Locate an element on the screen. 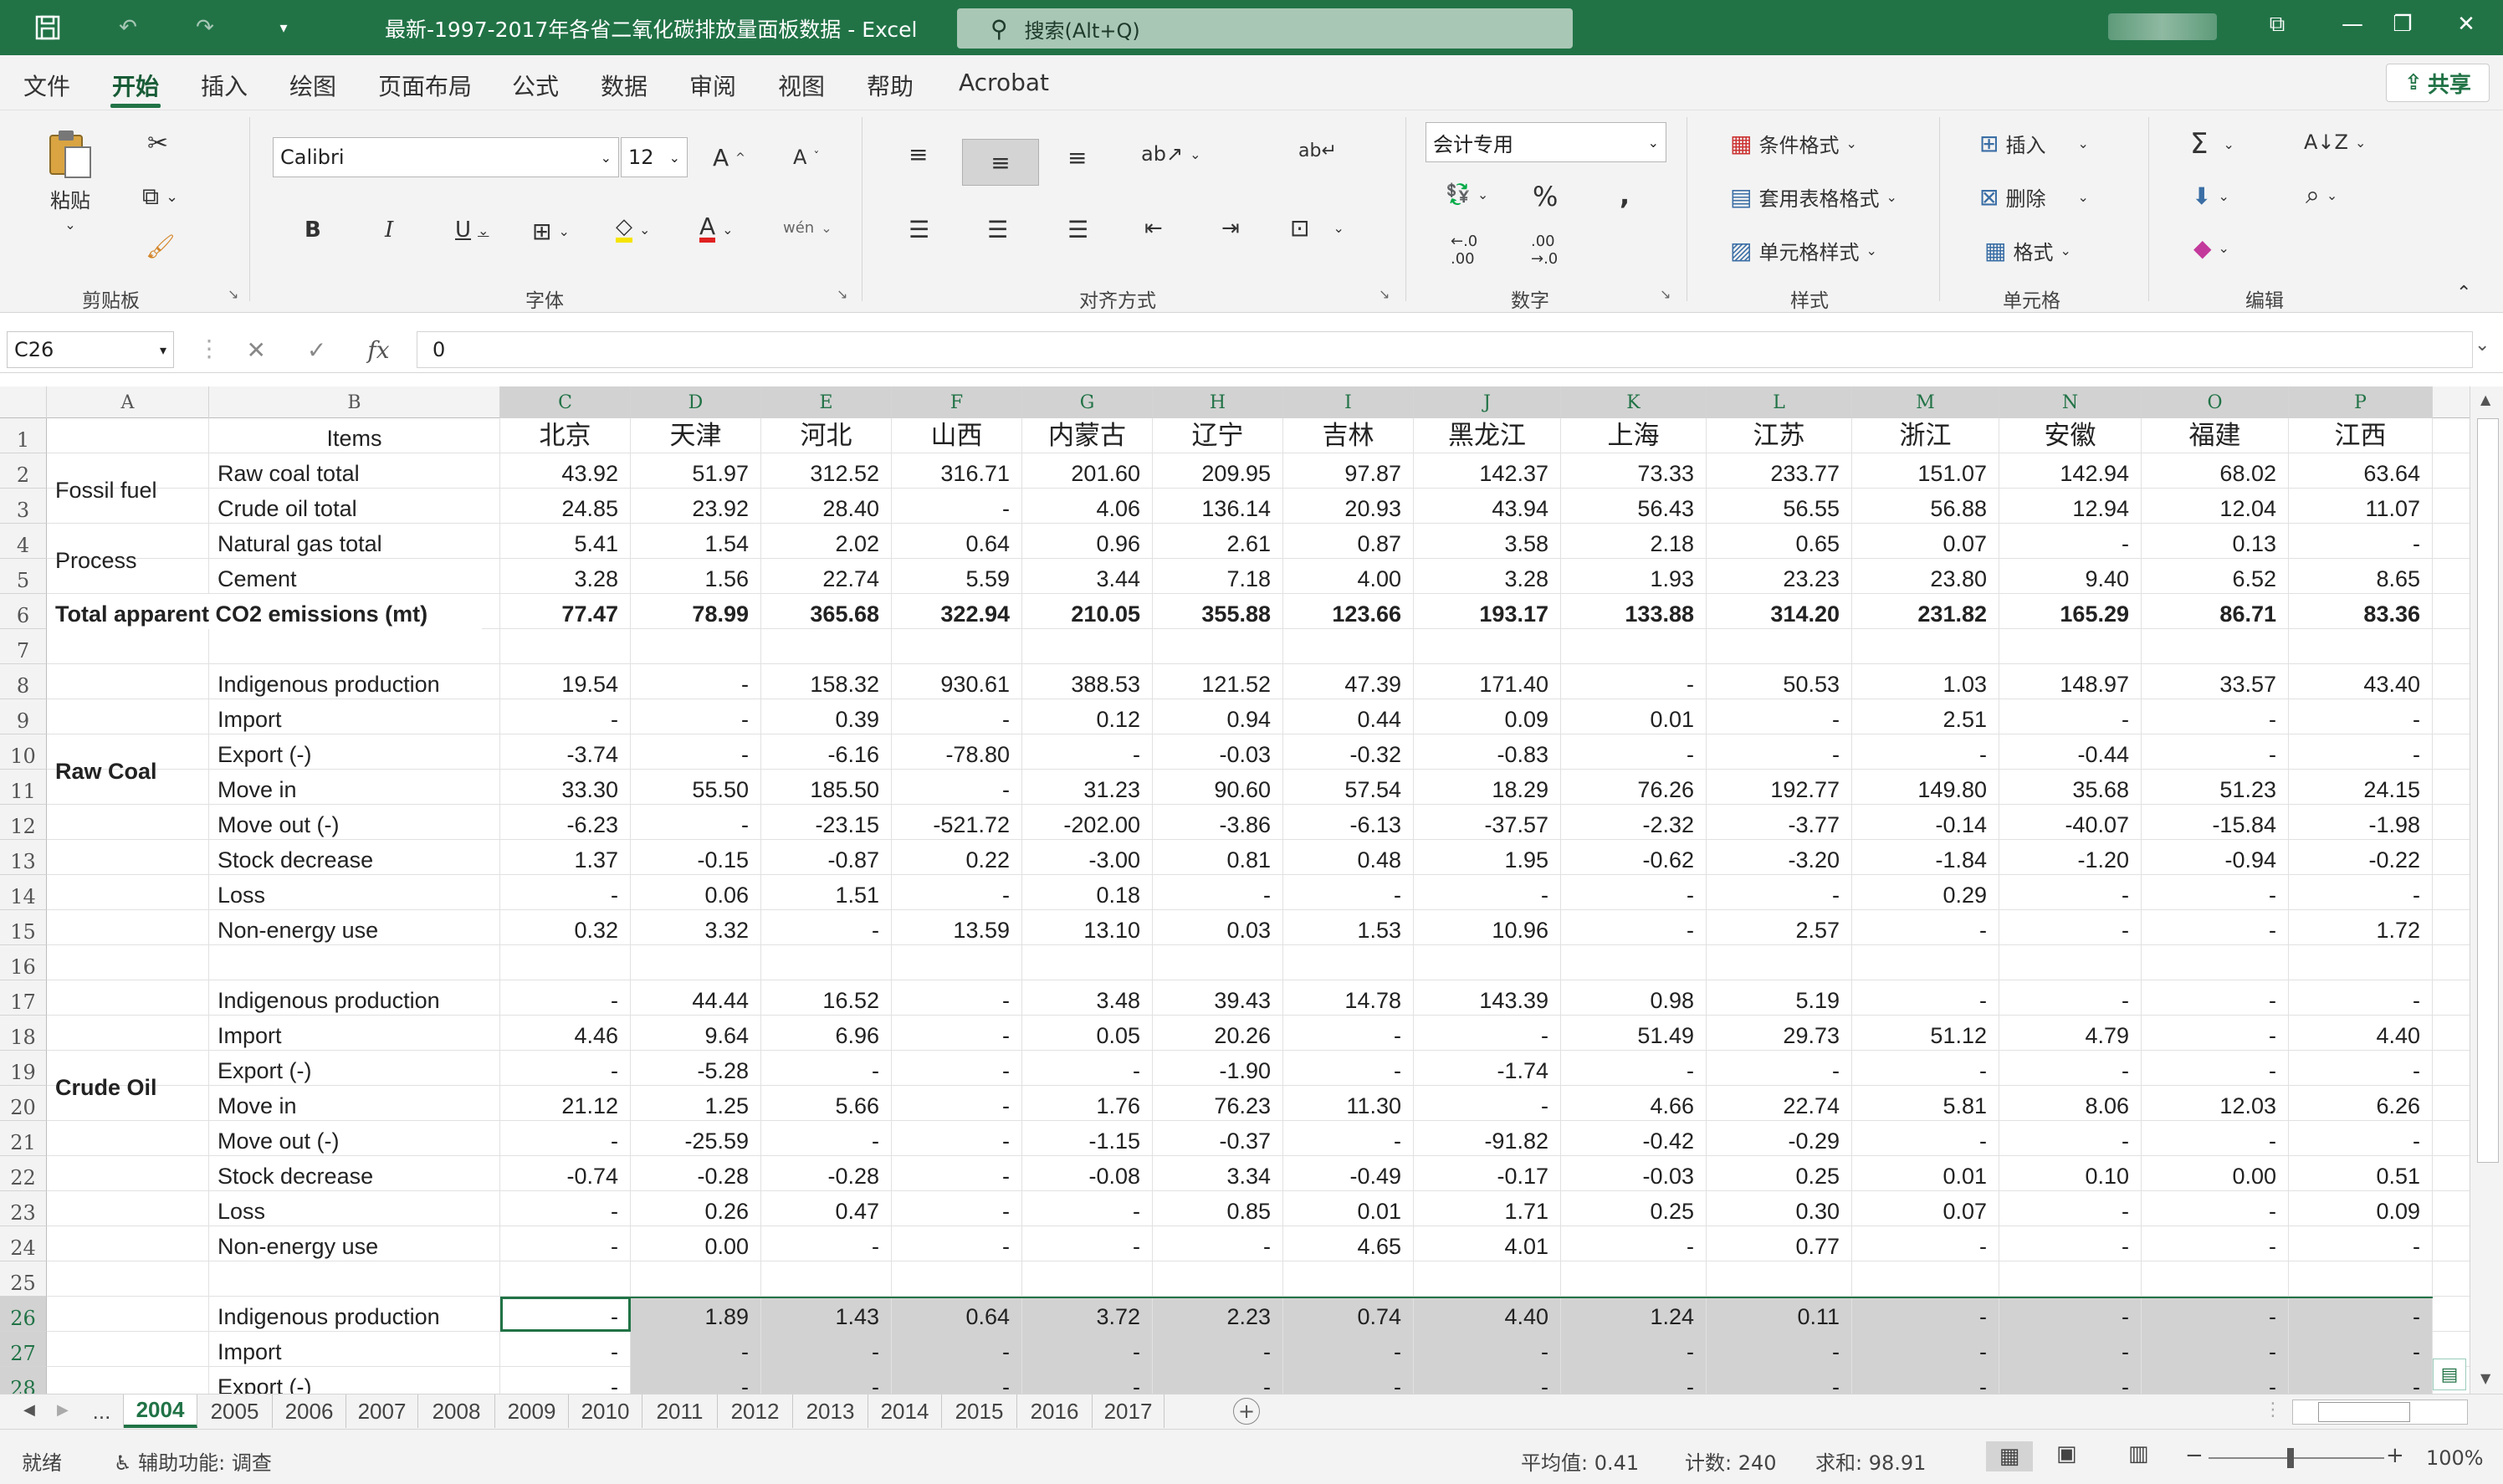 This screenshot has height=1484, width=2503. data-cell: 0.87 is located at coordinates (1348, 541).